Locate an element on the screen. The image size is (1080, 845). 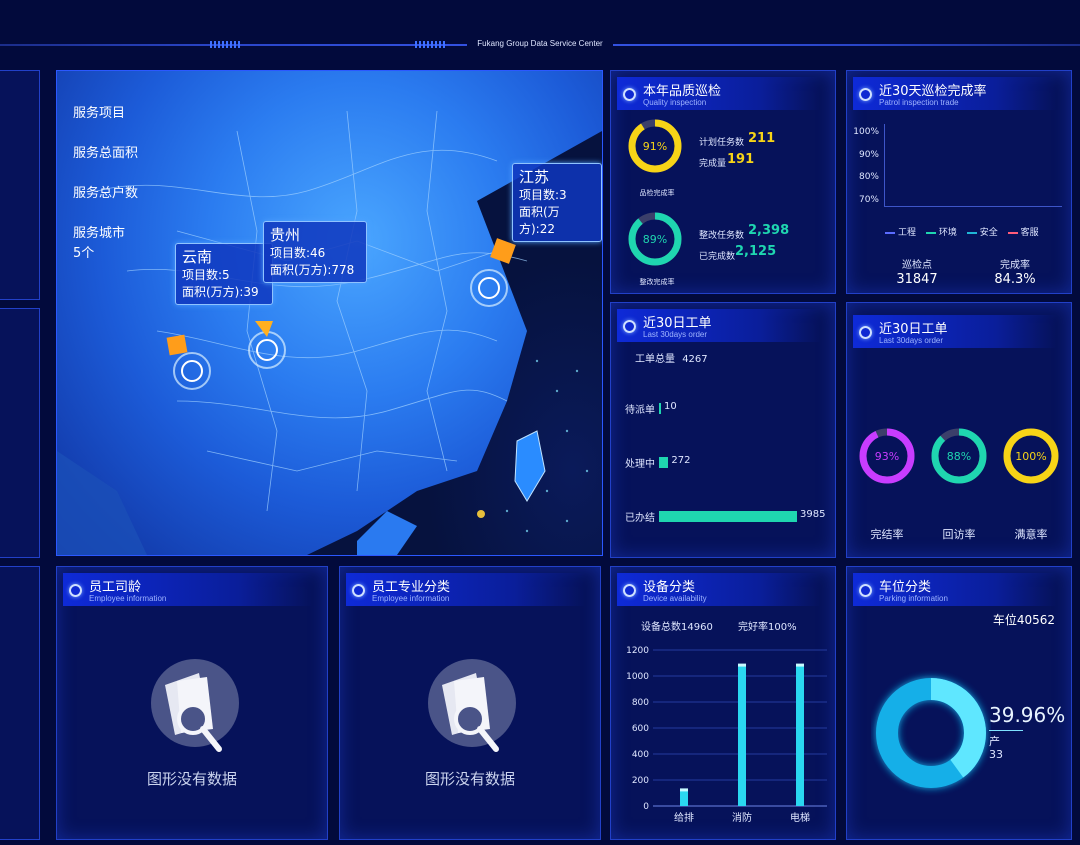
orders-total-value: 4267 is located at coordinates (695, 359).